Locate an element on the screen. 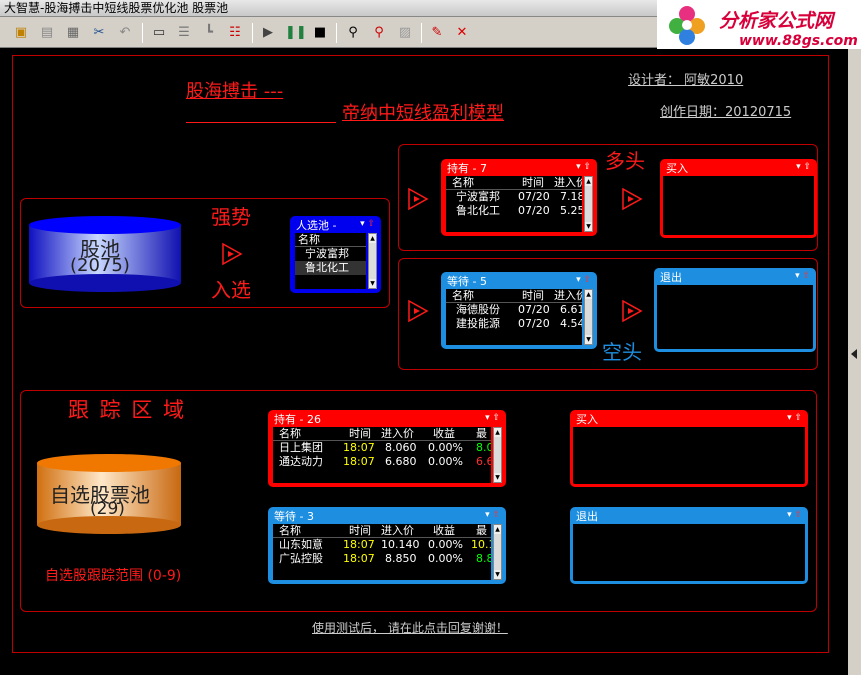  enter-label: 入选 is located at coordinates (231, 290).